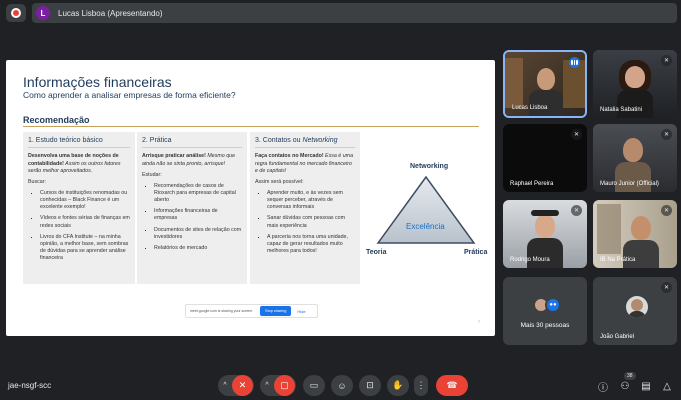 The image size is (681, 400). What do you see at coordinates (603, 387) in the screenshot?
I see `info-icon: ⓘ` at bounding box center [603, 387].